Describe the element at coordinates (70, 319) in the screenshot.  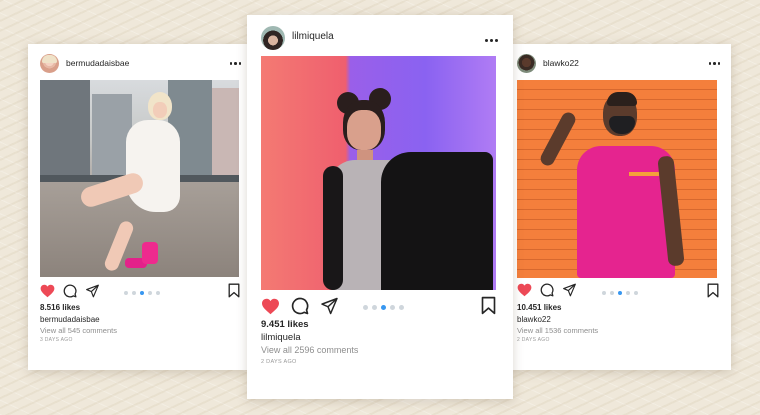
I see `caption-username: bermudadaisbae` at that location.